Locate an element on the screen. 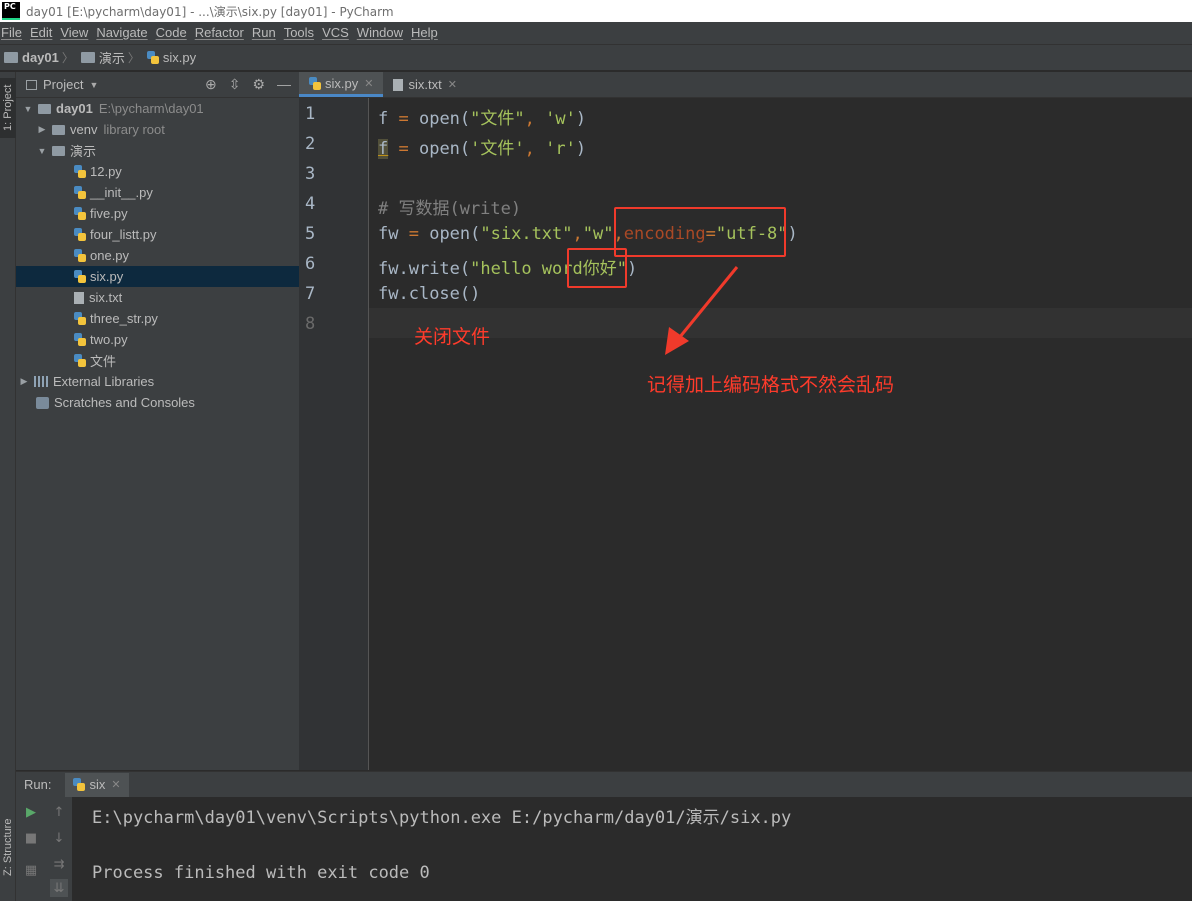  tree-item-file: 文件 is located at coordinates (157, 360).